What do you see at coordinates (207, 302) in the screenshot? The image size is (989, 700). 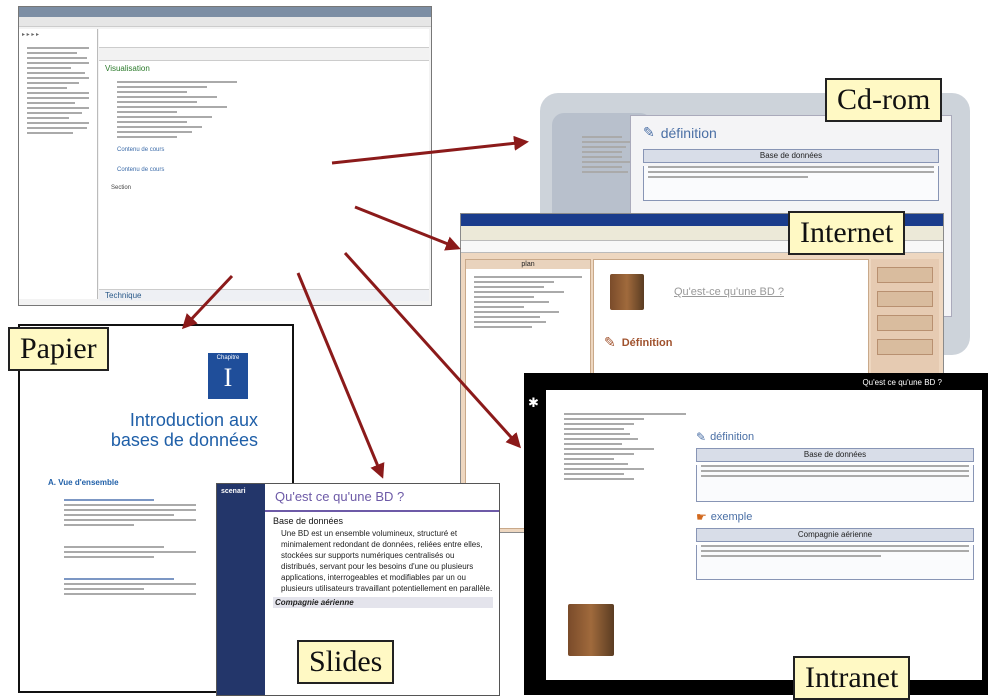 I see `arrow-to-paper` at bounding box center [207, 302].